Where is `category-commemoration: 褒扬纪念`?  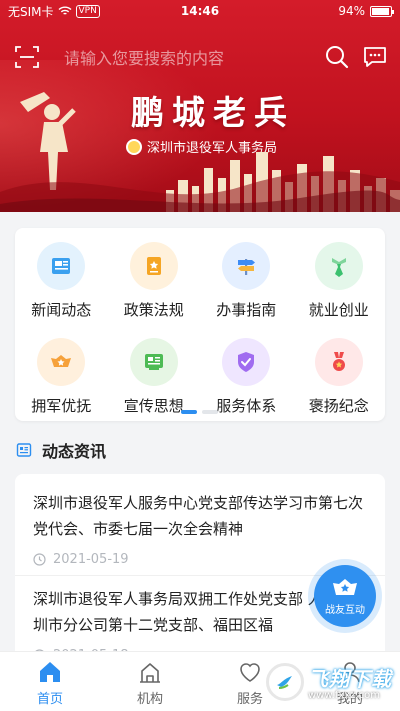
category-commemoration: 褒扬纪念 is located at coordinates (339, 377).